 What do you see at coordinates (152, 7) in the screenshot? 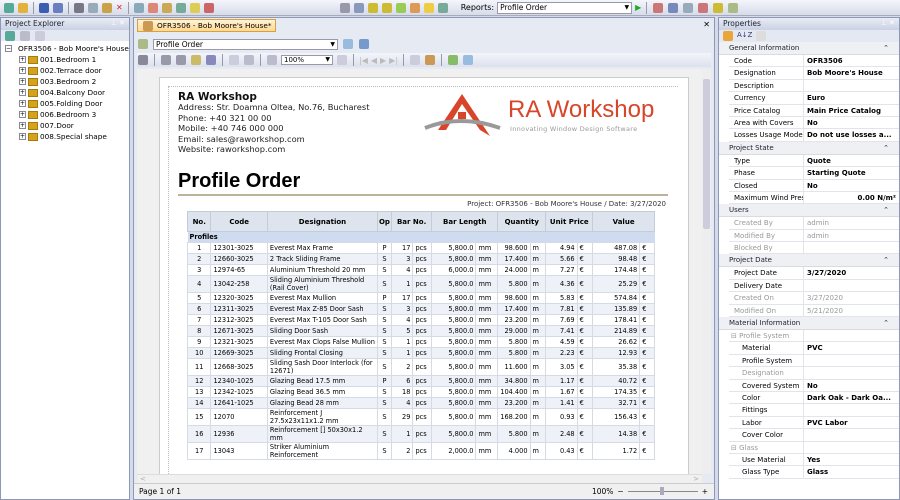
I see `design-icon` at bounding box center [152, 7].